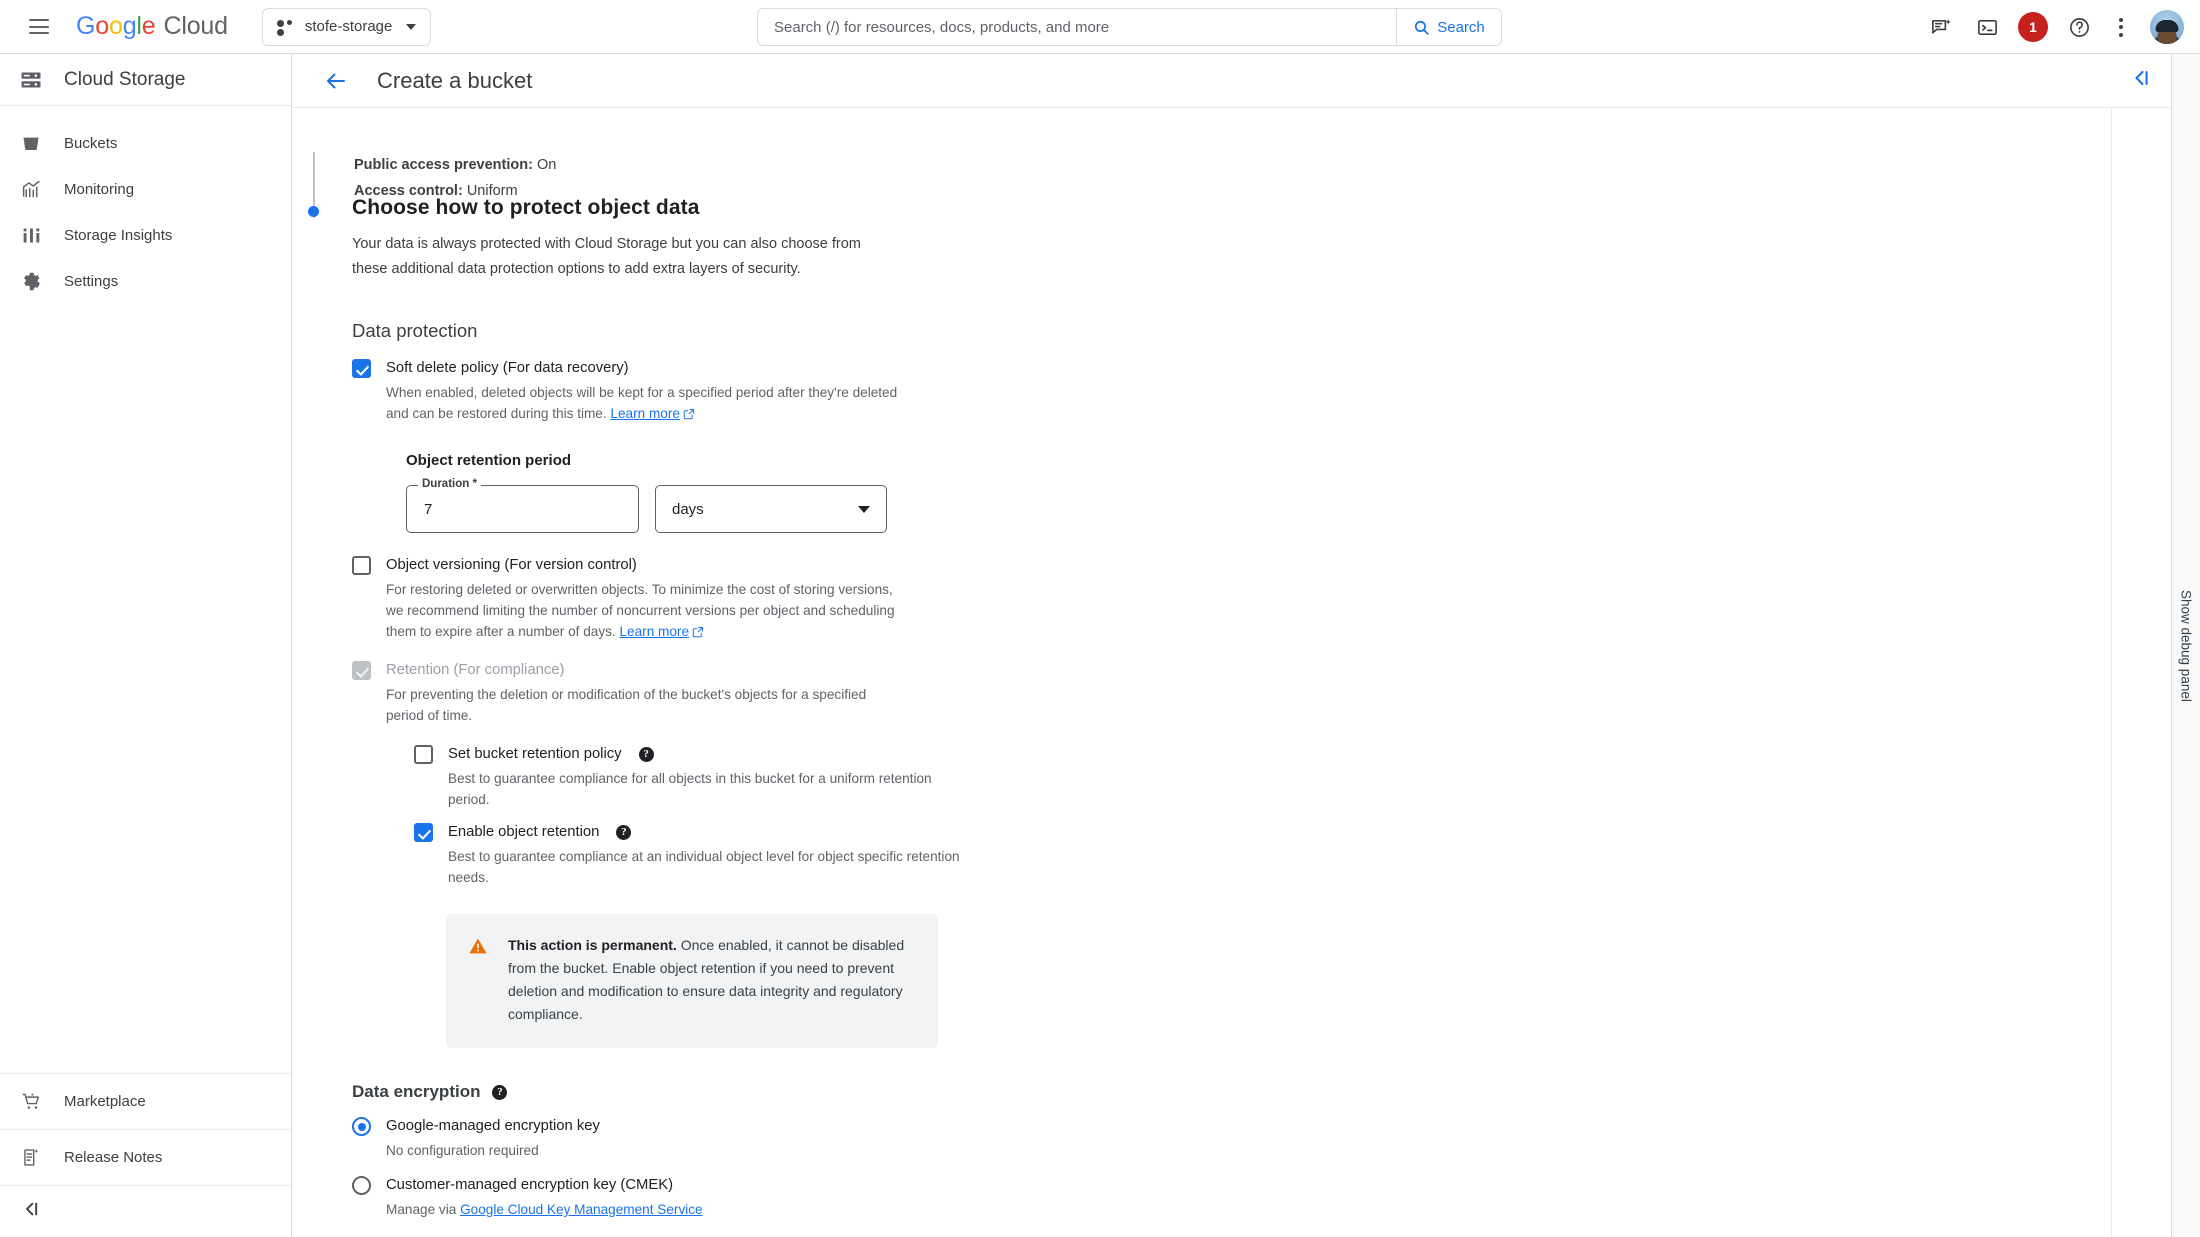 This screenshot has height=1237, width=2200. What do you see at coordinates (493, 1126) in the screenshot?
I see `google-managed-key-label: Google-managed encryption key` at bounding box center [493, 1126].